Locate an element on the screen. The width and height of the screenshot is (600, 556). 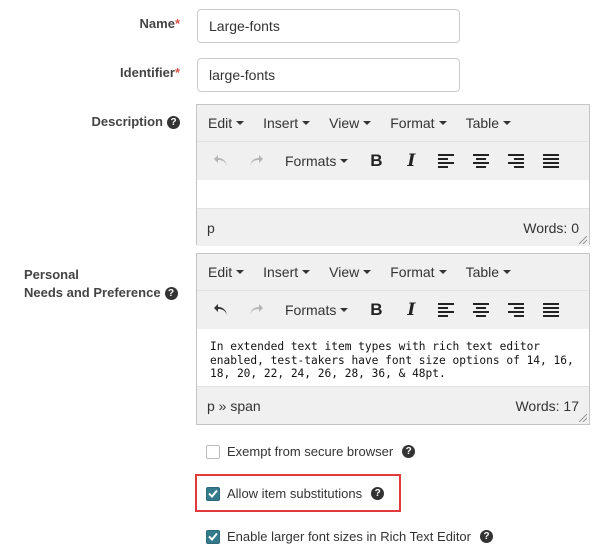
exempt-secure-browser-row: Exempt from secure browser ? is located at coordinates (311, 451).